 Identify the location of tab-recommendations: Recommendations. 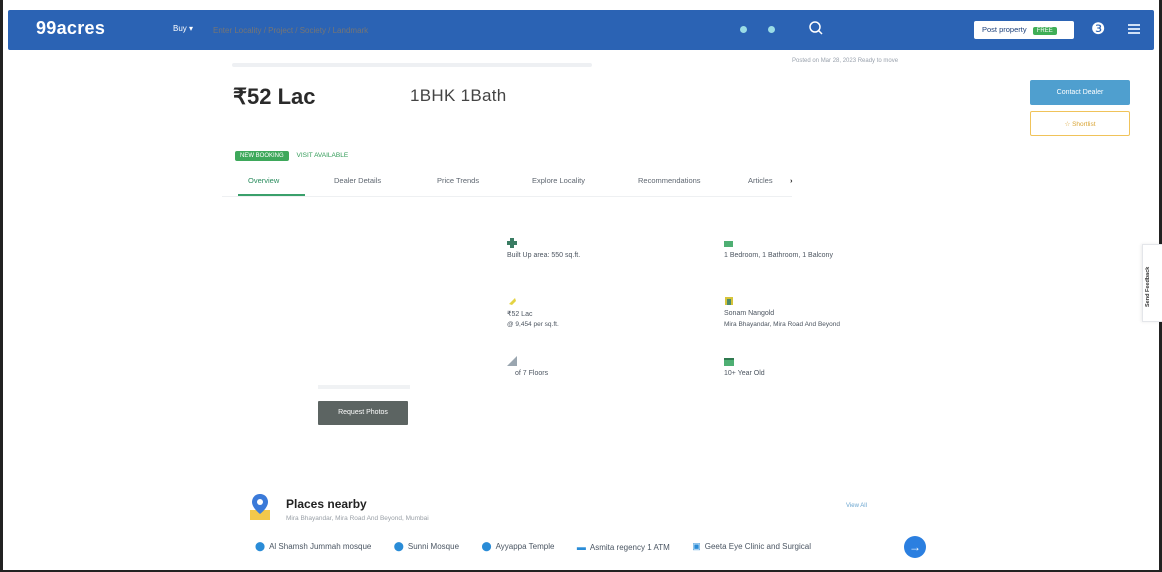
(669, 180).